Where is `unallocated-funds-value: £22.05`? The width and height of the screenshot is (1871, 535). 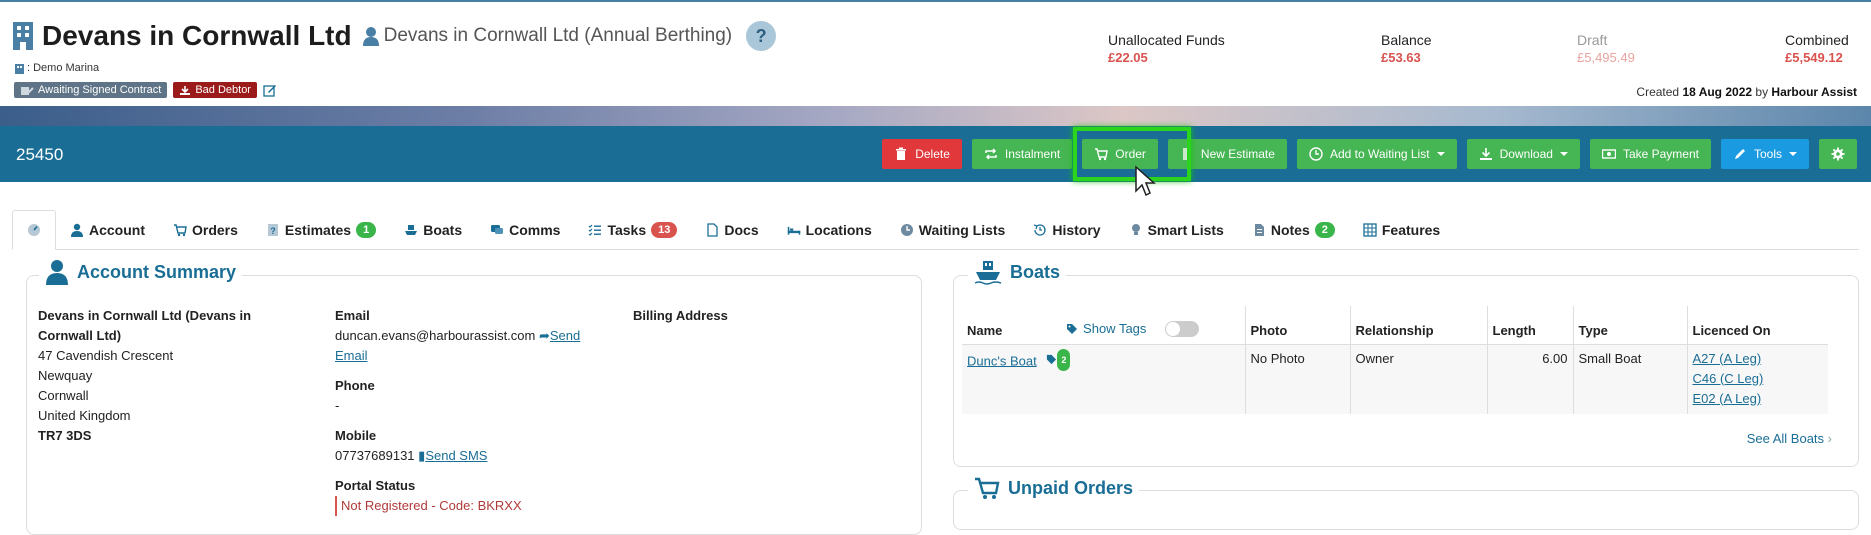
unallocated-funds-value: £22.05 is located at coordinates (1128, 57).